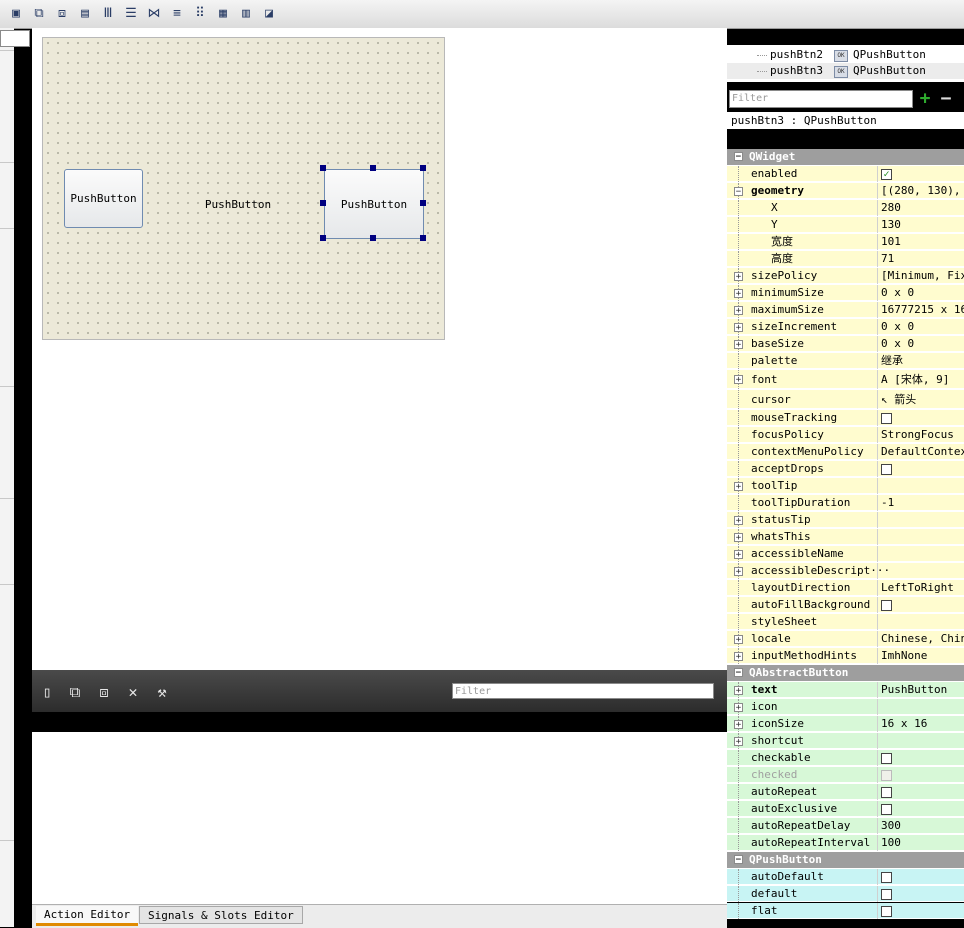 This screenshot has height=928, width=964. What do you see at coordinates (379, 818) in the screenshot?
I see `action-list` at bounding box center [379, 818].